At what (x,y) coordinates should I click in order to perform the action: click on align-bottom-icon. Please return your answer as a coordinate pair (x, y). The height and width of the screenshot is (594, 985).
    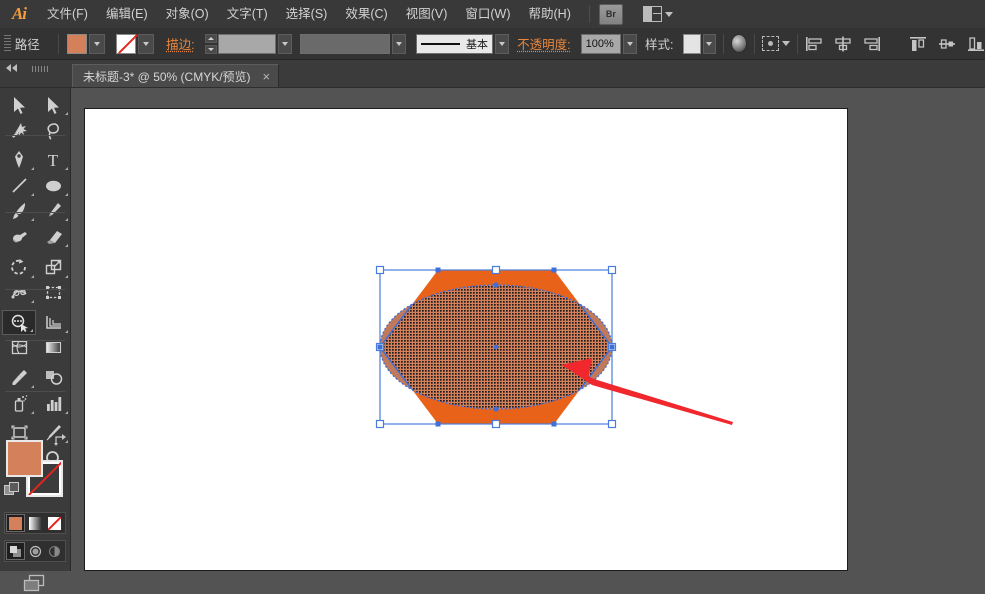
    Looking at the image, I should click on (976, 44).